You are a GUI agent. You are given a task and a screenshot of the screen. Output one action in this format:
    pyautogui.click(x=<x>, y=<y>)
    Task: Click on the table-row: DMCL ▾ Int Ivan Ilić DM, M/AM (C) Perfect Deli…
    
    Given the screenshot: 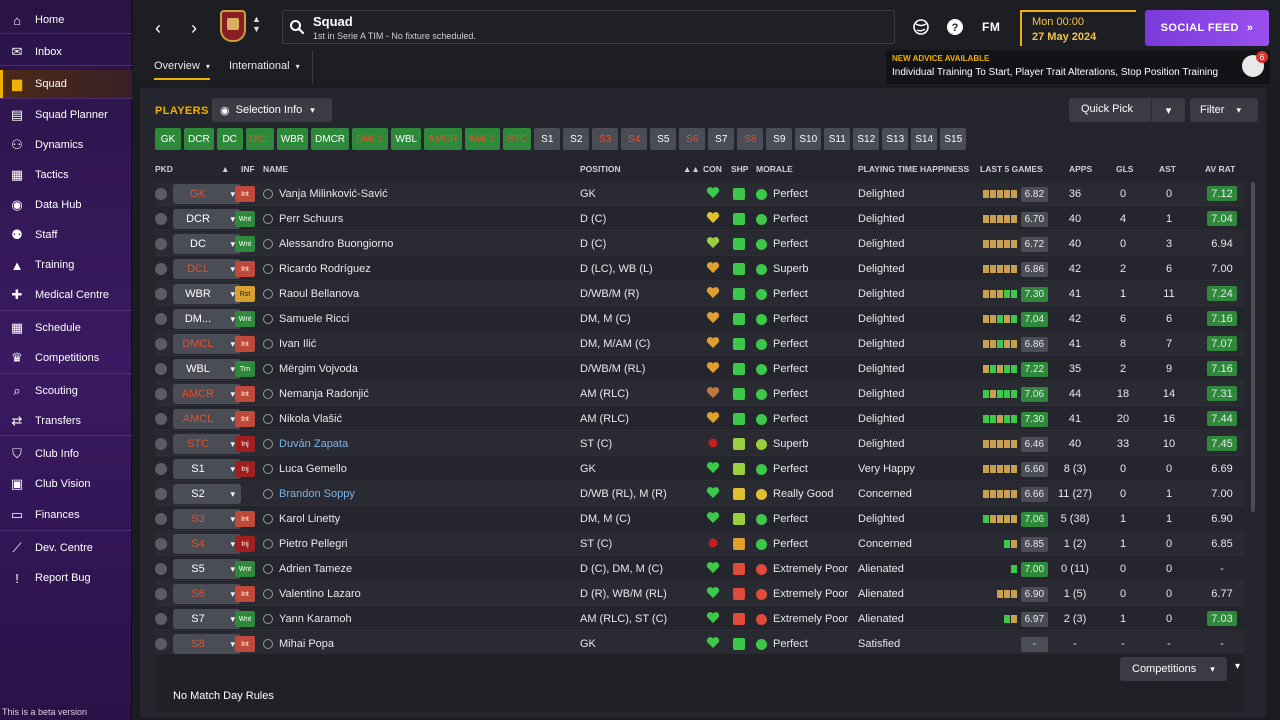 What is the action you would take?
    pyautogui.click(x=700, y=344)
    